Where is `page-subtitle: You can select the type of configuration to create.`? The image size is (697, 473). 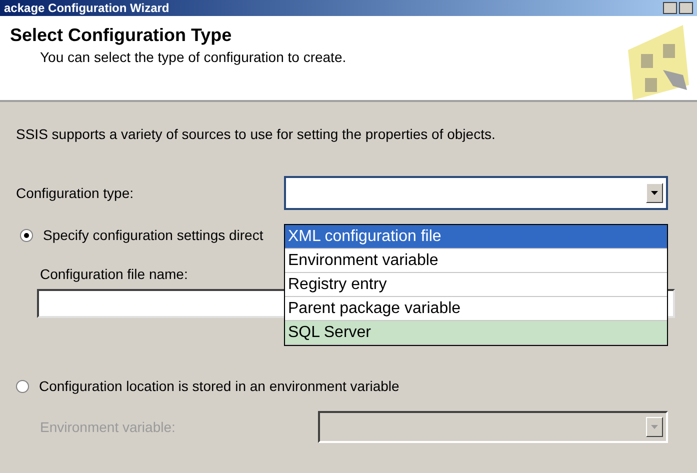
page-subtitle: You can select the type of configuration to create. is located at coordinates (192, 57).